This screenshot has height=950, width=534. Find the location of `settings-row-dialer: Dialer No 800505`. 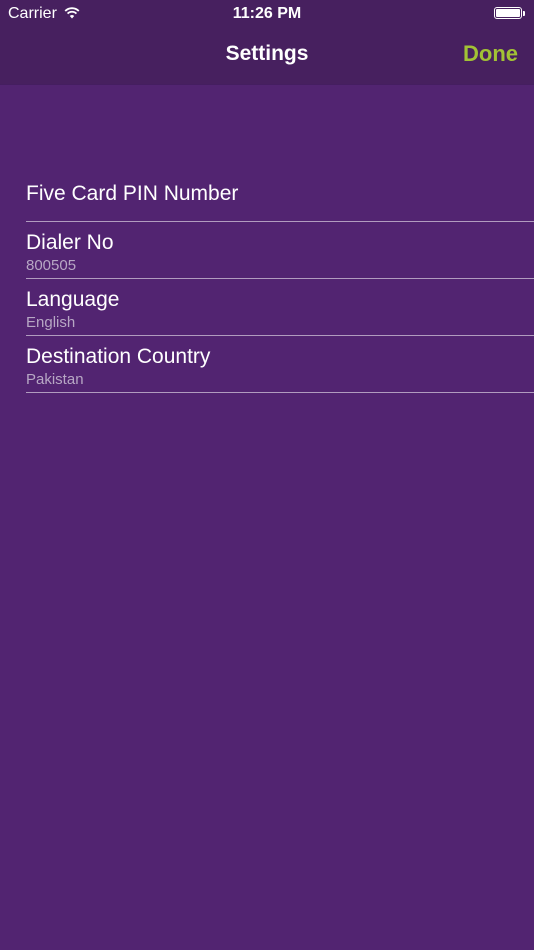

settings-row-dialer: Dialer No 800505 is located at coordinates (280, 250).